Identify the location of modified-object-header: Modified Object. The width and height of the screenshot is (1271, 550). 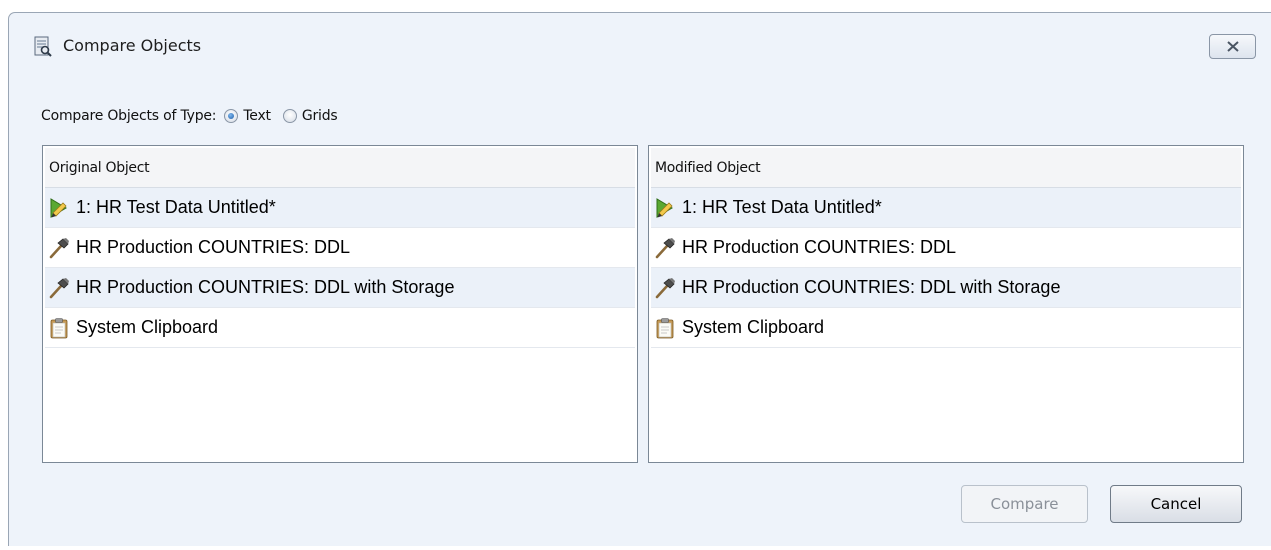
(946, 168).